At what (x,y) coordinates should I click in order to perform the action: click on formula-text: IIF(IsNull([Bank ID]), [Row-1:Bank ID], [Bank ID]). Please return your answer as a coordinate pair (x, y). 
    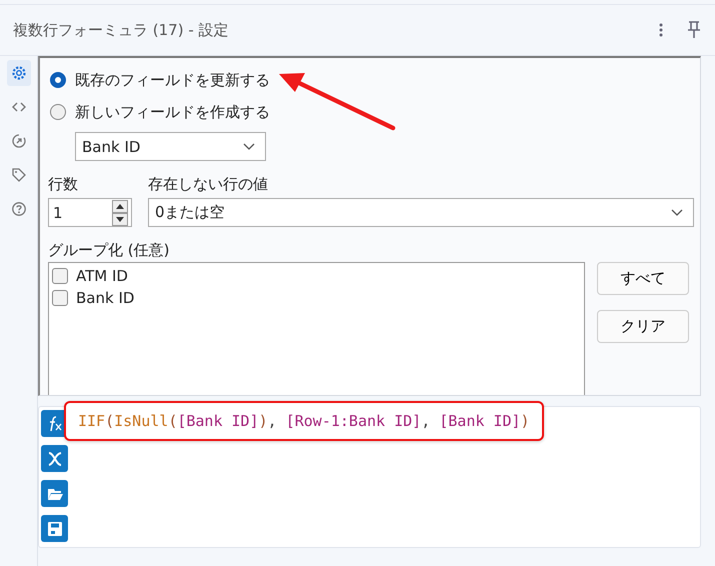
    Looking at the image, I should click on (304, 421).